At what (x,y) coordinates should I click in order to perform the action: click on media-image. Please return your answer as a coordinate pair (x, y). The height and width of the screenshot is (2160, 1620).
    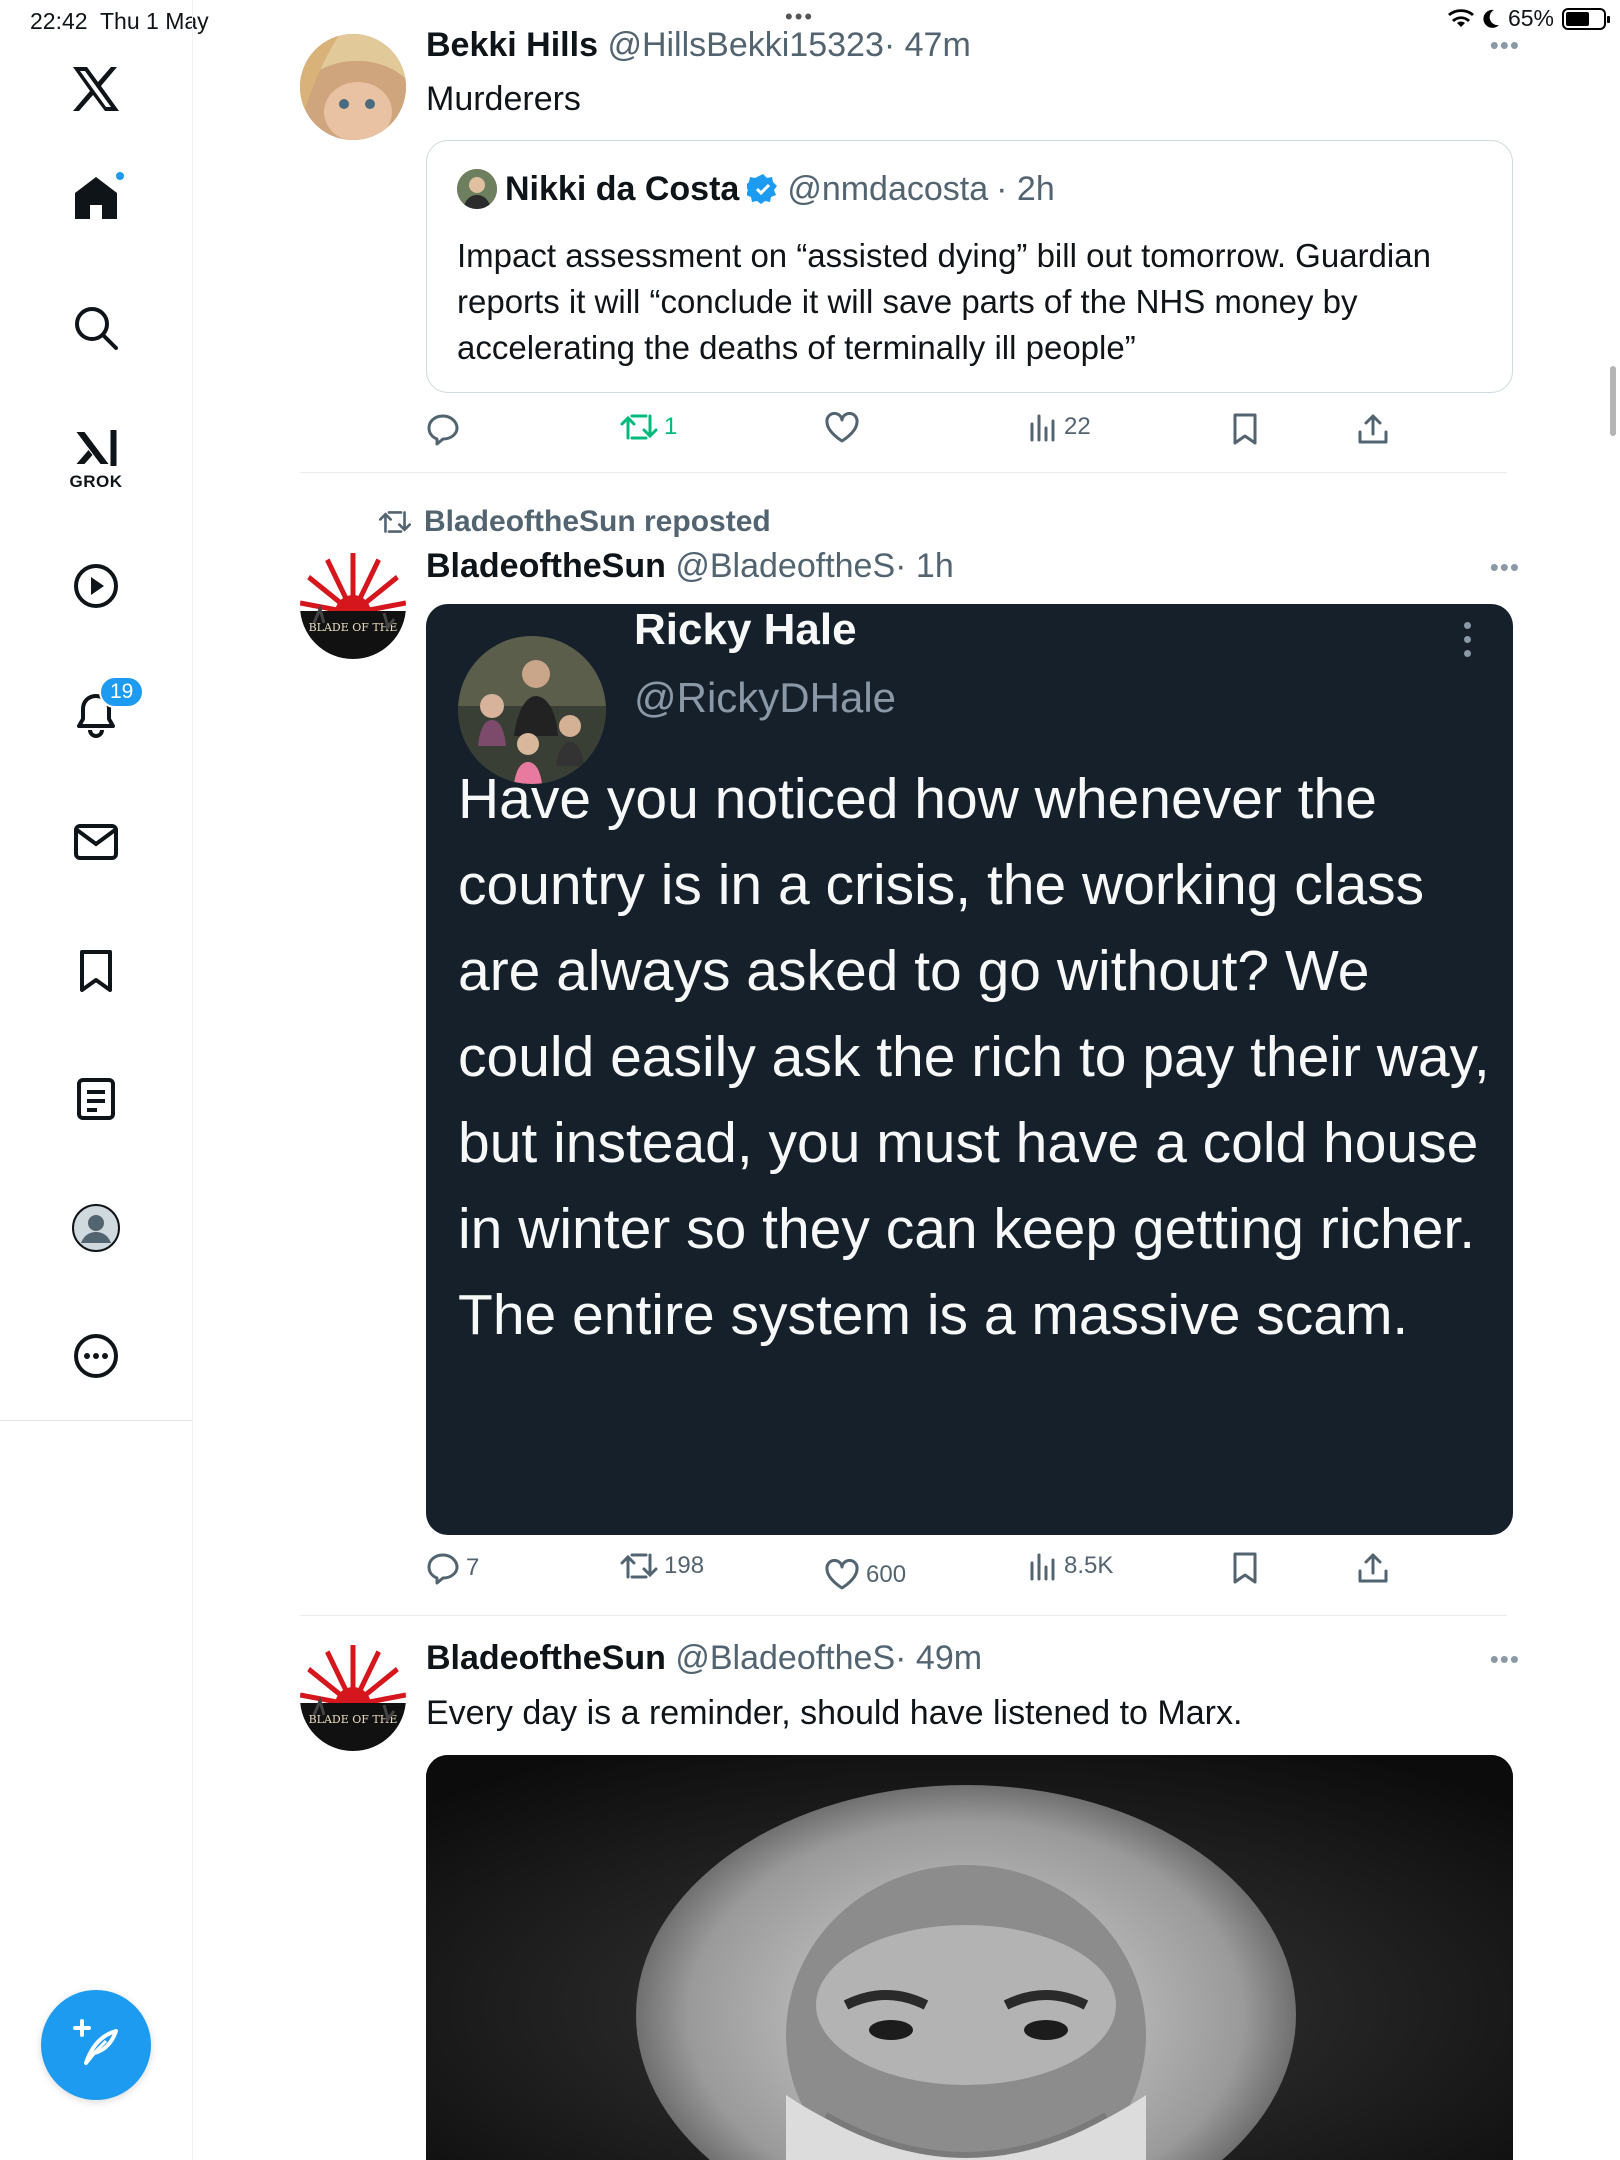
    Looking at the image, I should click on (969, 1957).